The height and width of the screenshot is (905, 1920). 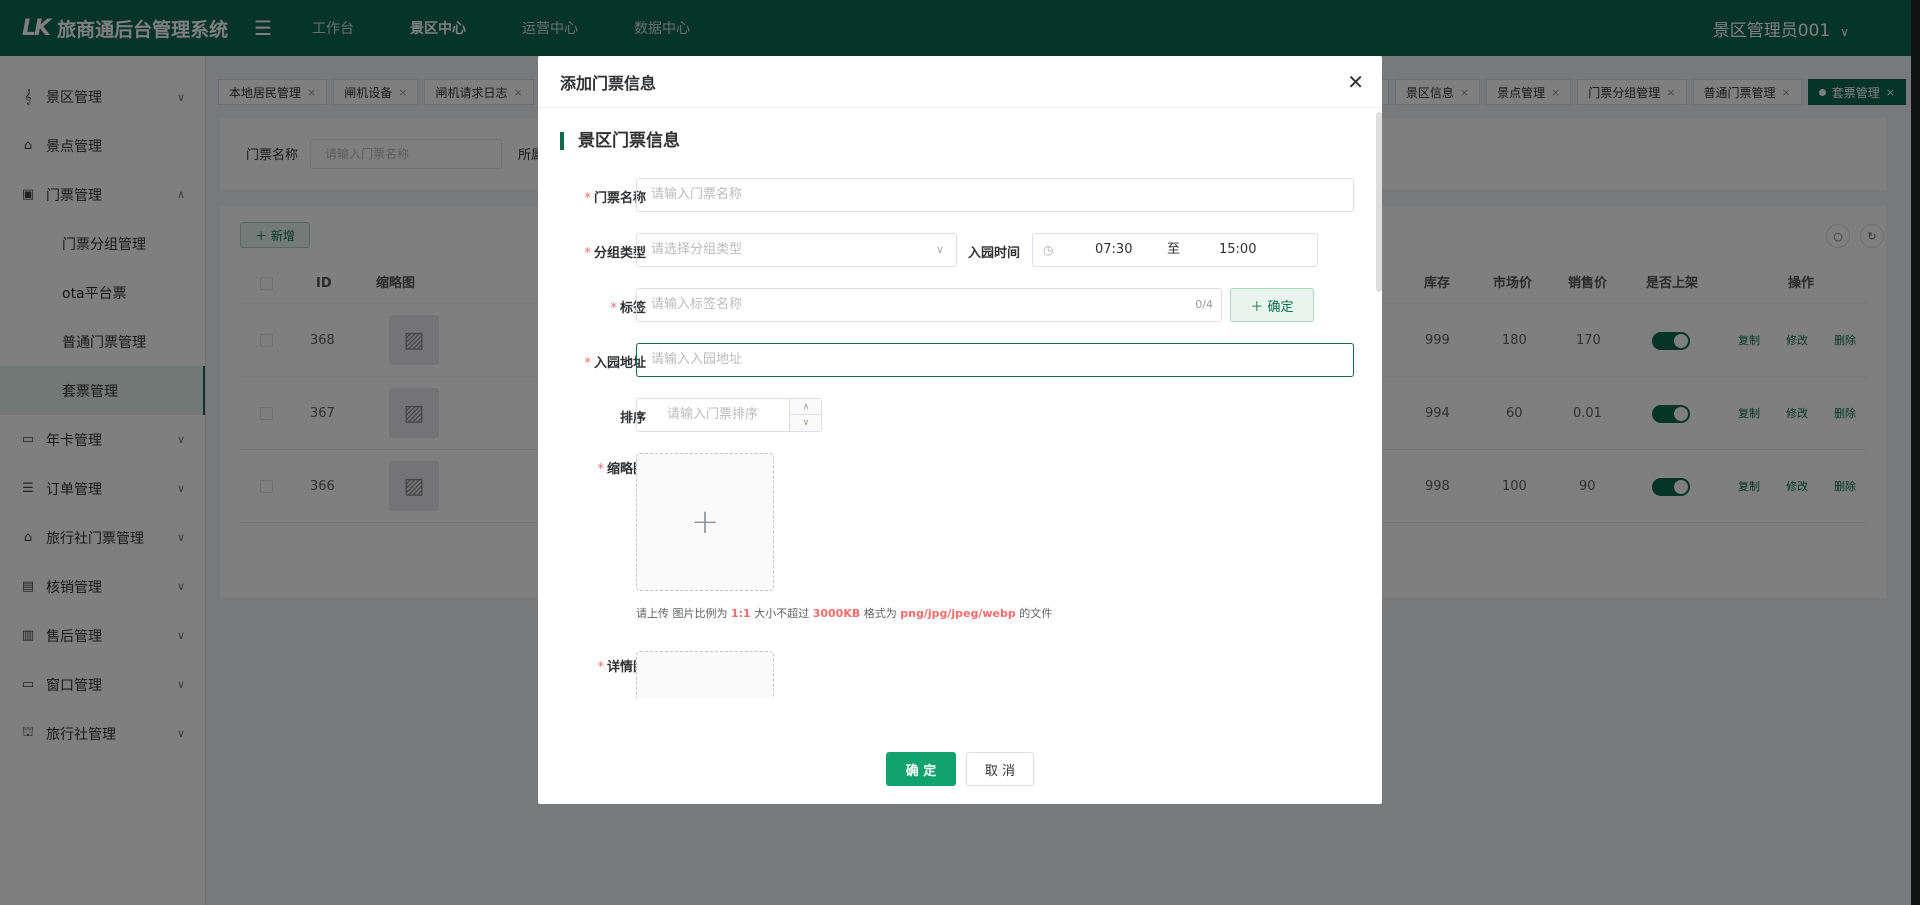 I want to click on dialog-title: 添加门票信息, so click(x=960, y=82).